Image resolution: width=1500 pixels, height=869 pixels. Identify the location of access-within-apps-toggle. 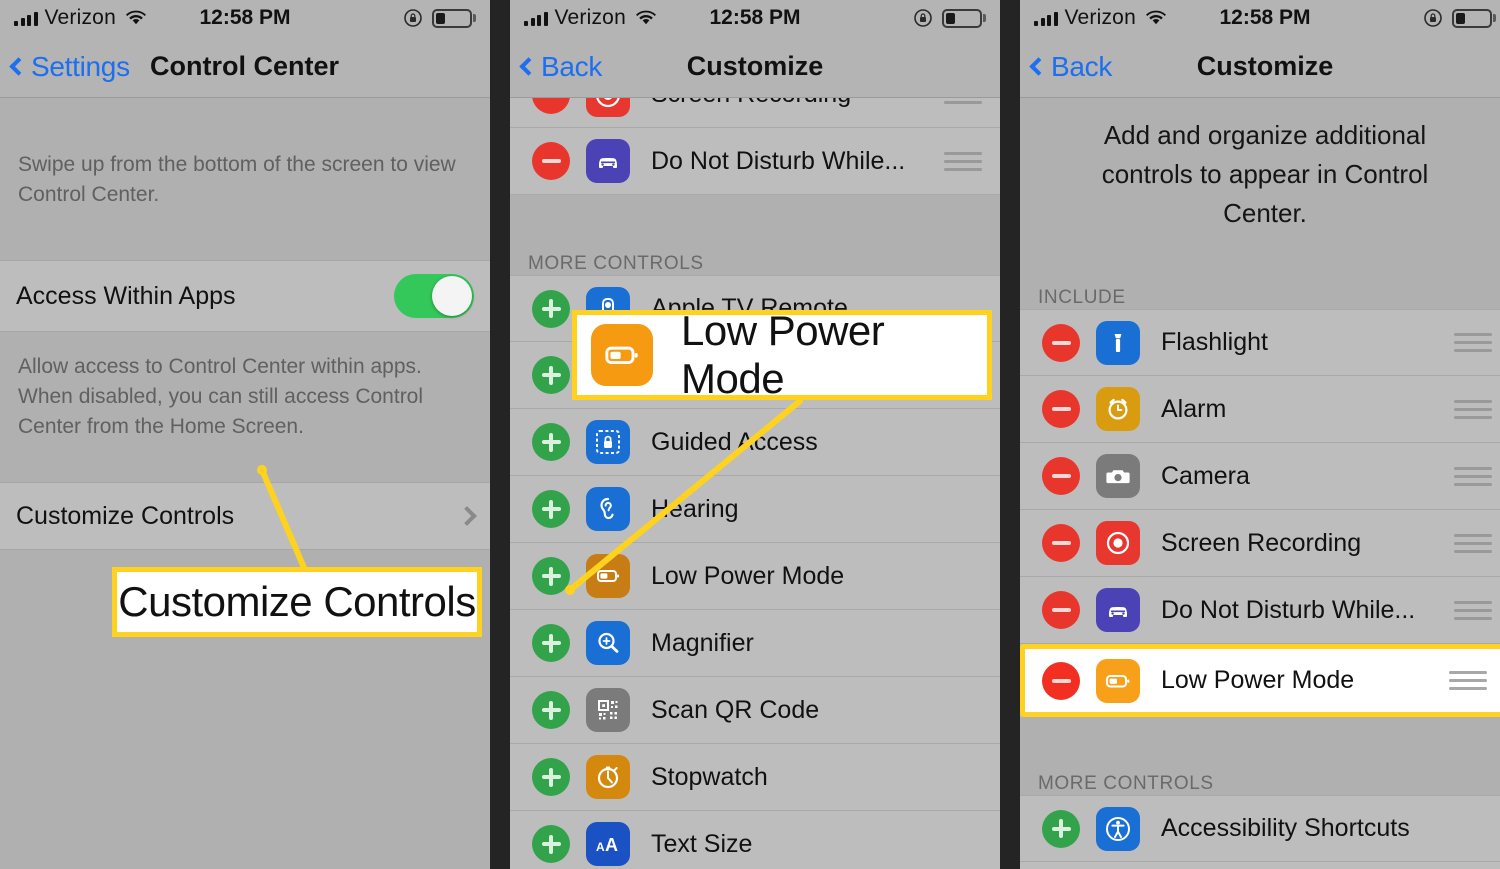
(434, 296).